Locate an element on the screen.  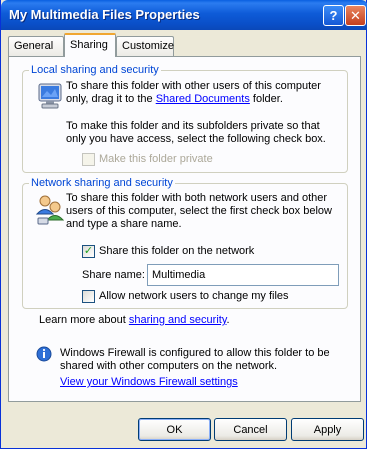
share-name-input is located at coordinates (243, 275).